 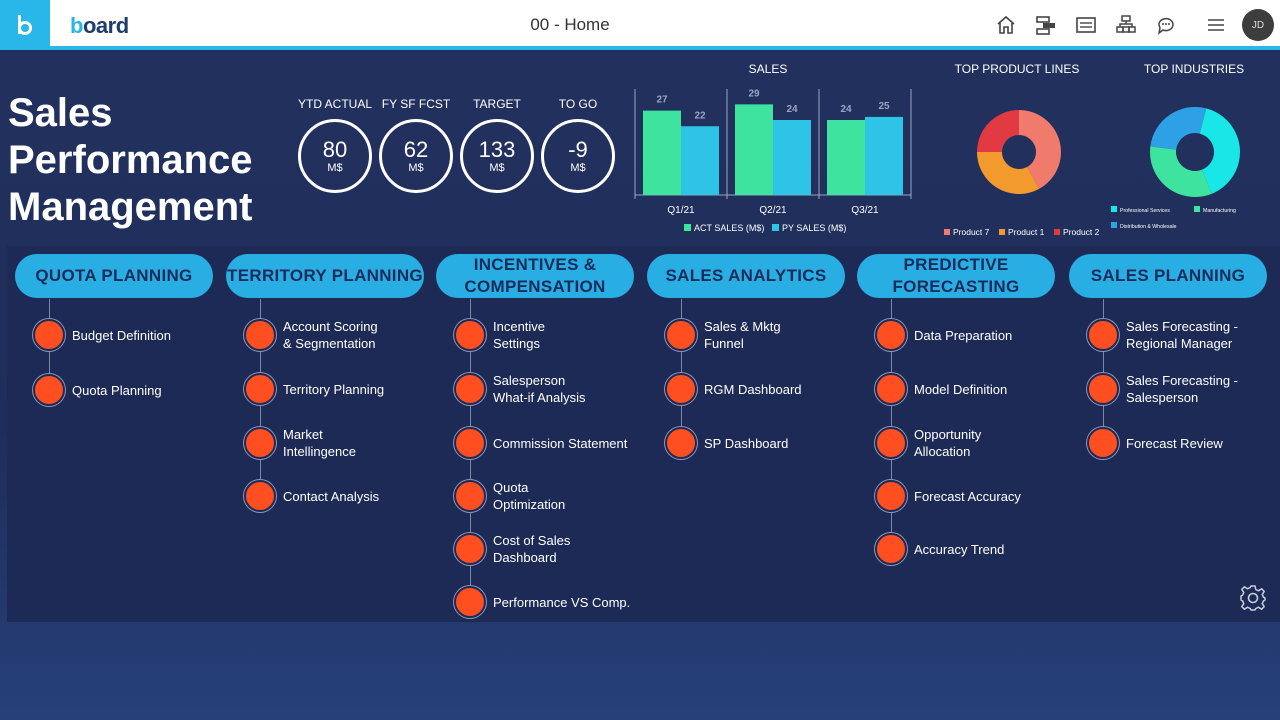 What do you see at coordinates (947, 443) in the screenshot?
I see `process-link: Opportunity Allocation` at bounding box center [947, 443].